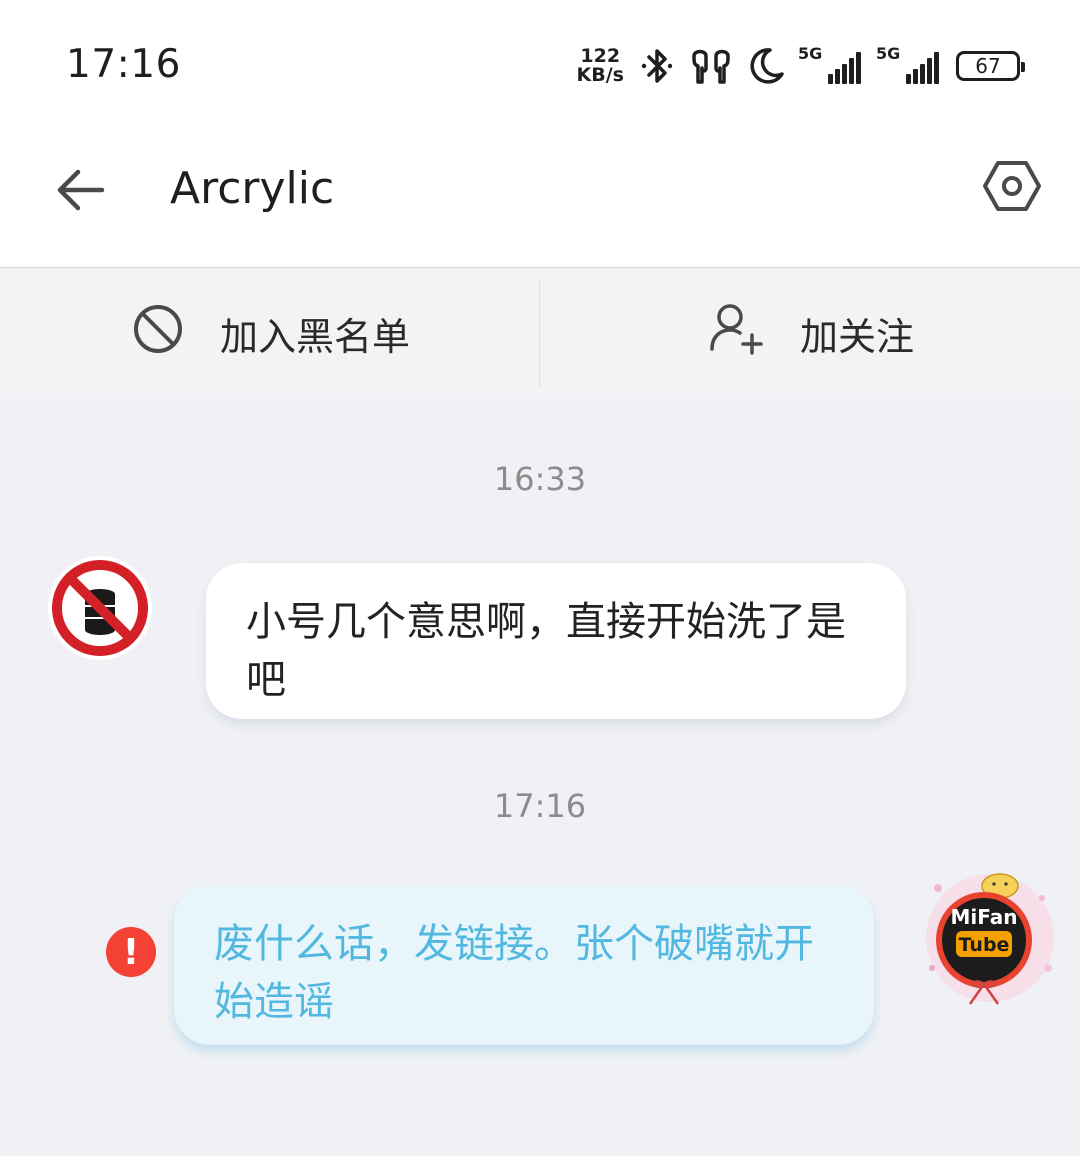  Describe the element at coordinates (131, 952) in the screenshot. I see `send-failed-icon: !` at that location.